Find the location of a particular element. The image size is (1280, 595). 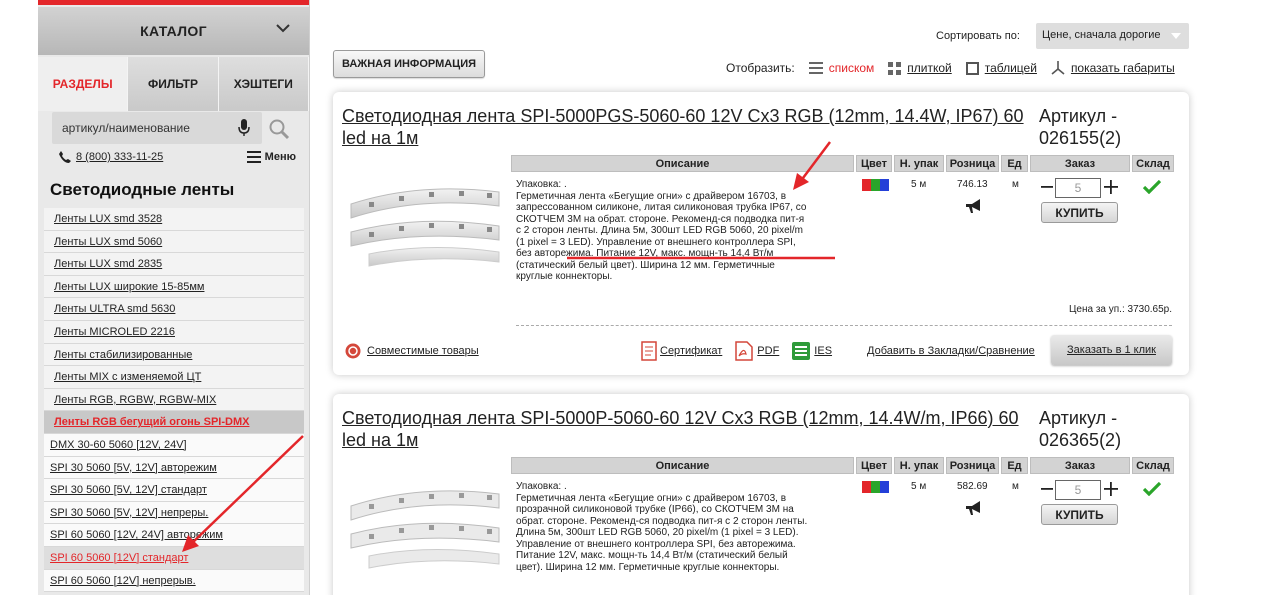

sidebar-tabs: РАЗДЕЛЫ ФИЛЬТР ХЭШТЕГИ is located at coordinates (173, 84).